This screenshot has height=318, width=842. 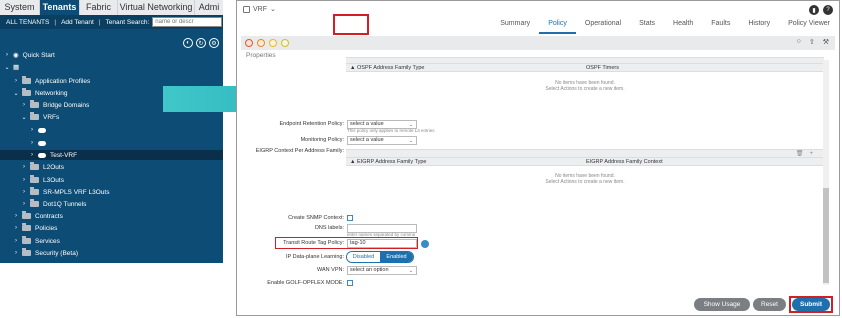 I want to click on tree-item-dot1q-tunnels: › Dot1Q Tunnels, so click(x=111, y=204).